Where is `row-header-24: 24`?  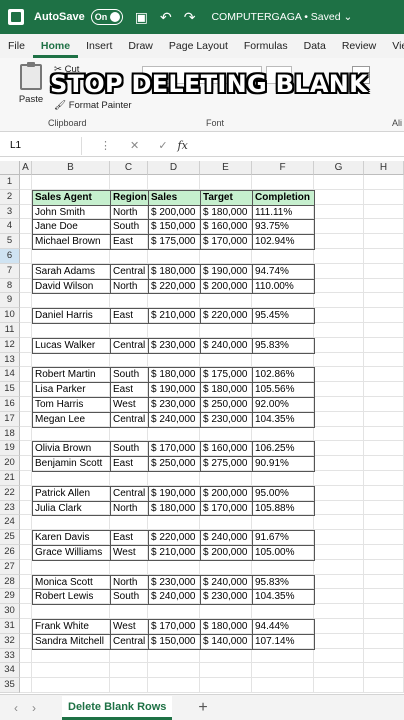 row-header-24: 24 is located at coordinates (10, 523).